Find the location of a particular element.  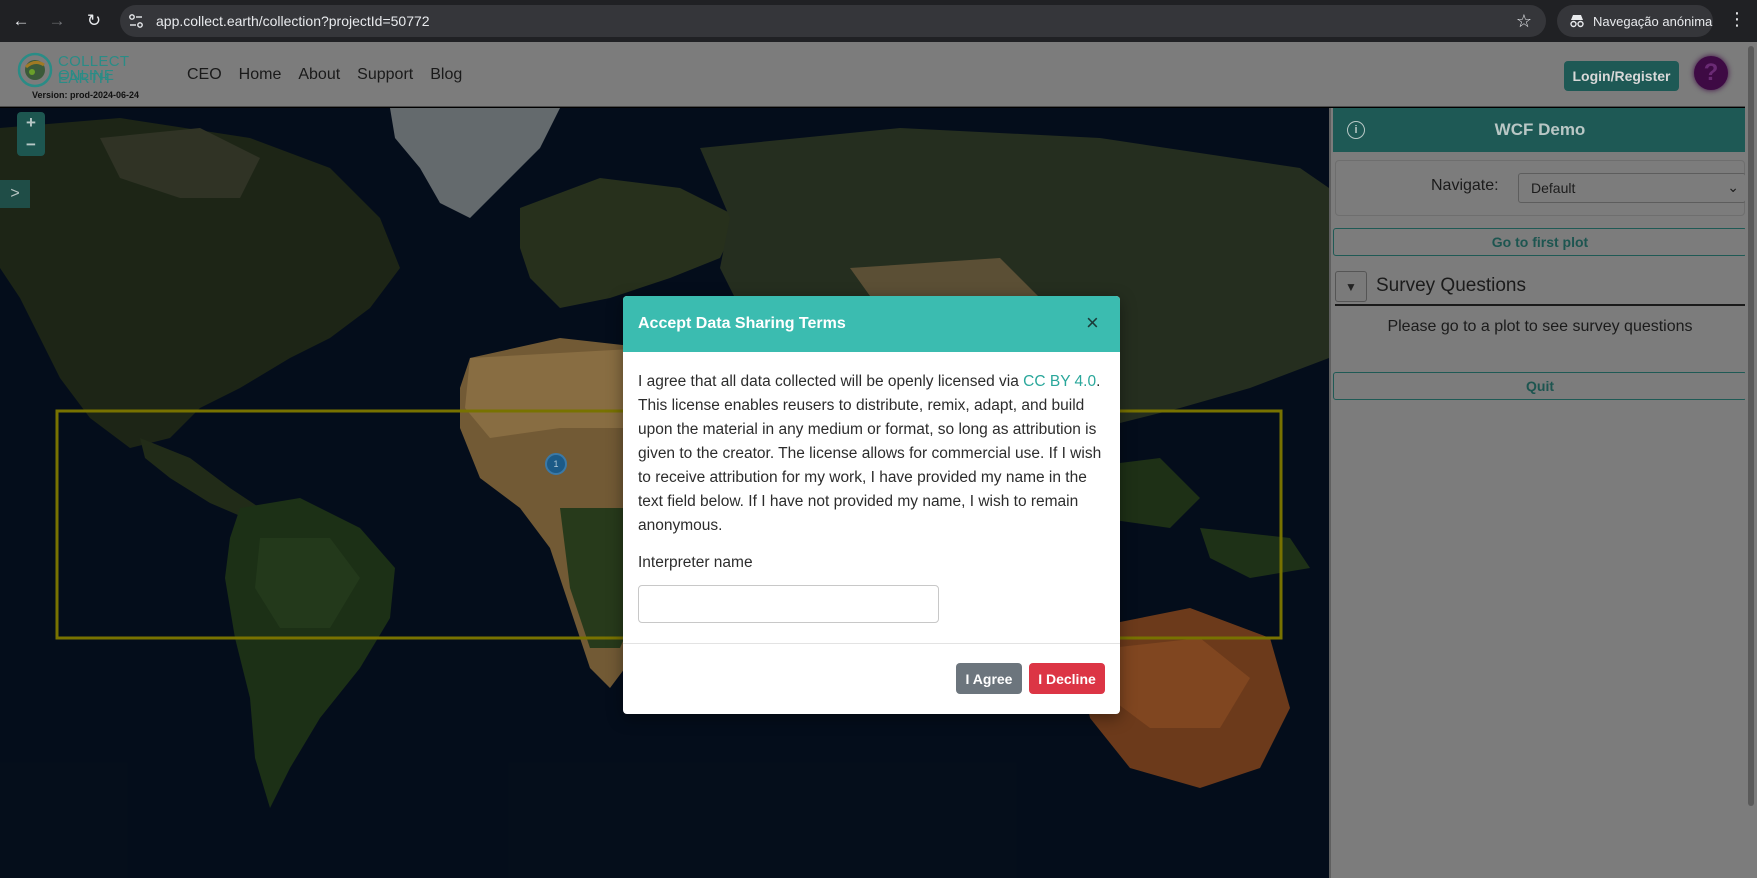

navigate-select-value: Default is located at coordinates (1553, 188).